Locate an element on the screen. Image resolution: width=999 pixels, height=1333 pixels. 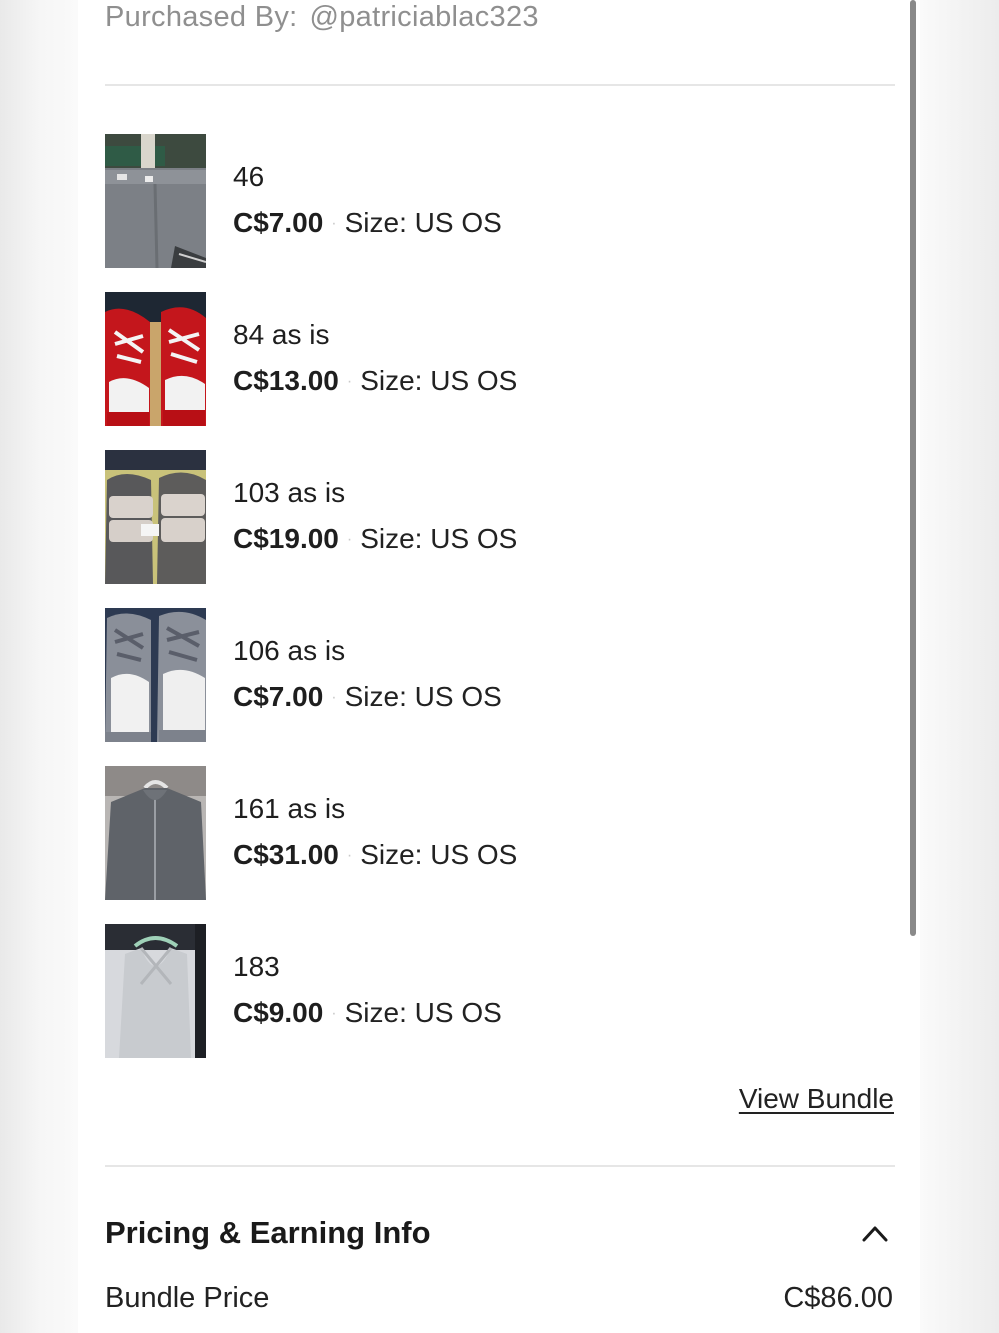
item-price: C$9.00 is located at coordinates (278, 1012).